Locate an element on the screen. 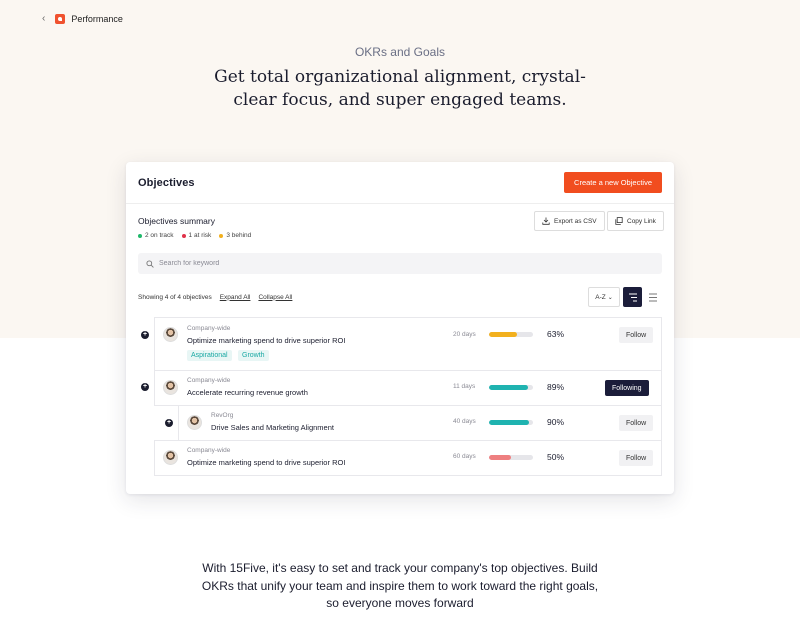  search-input is located at coordinates (359, 263).